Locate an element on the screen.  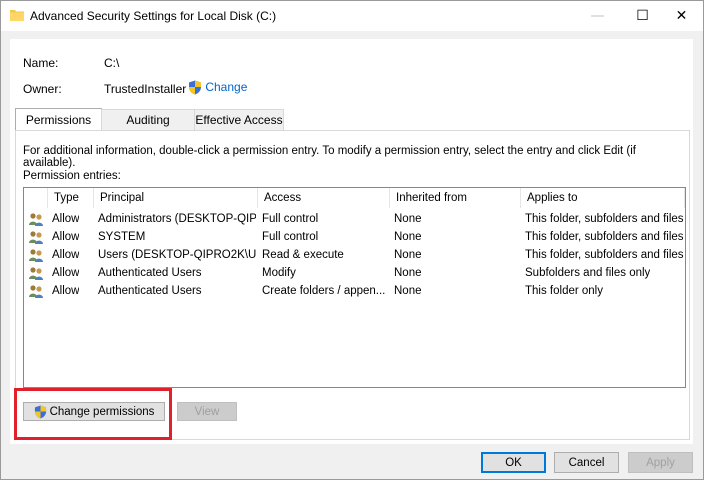
tab-auditing: Auditing is located at coordinates (148, 119).